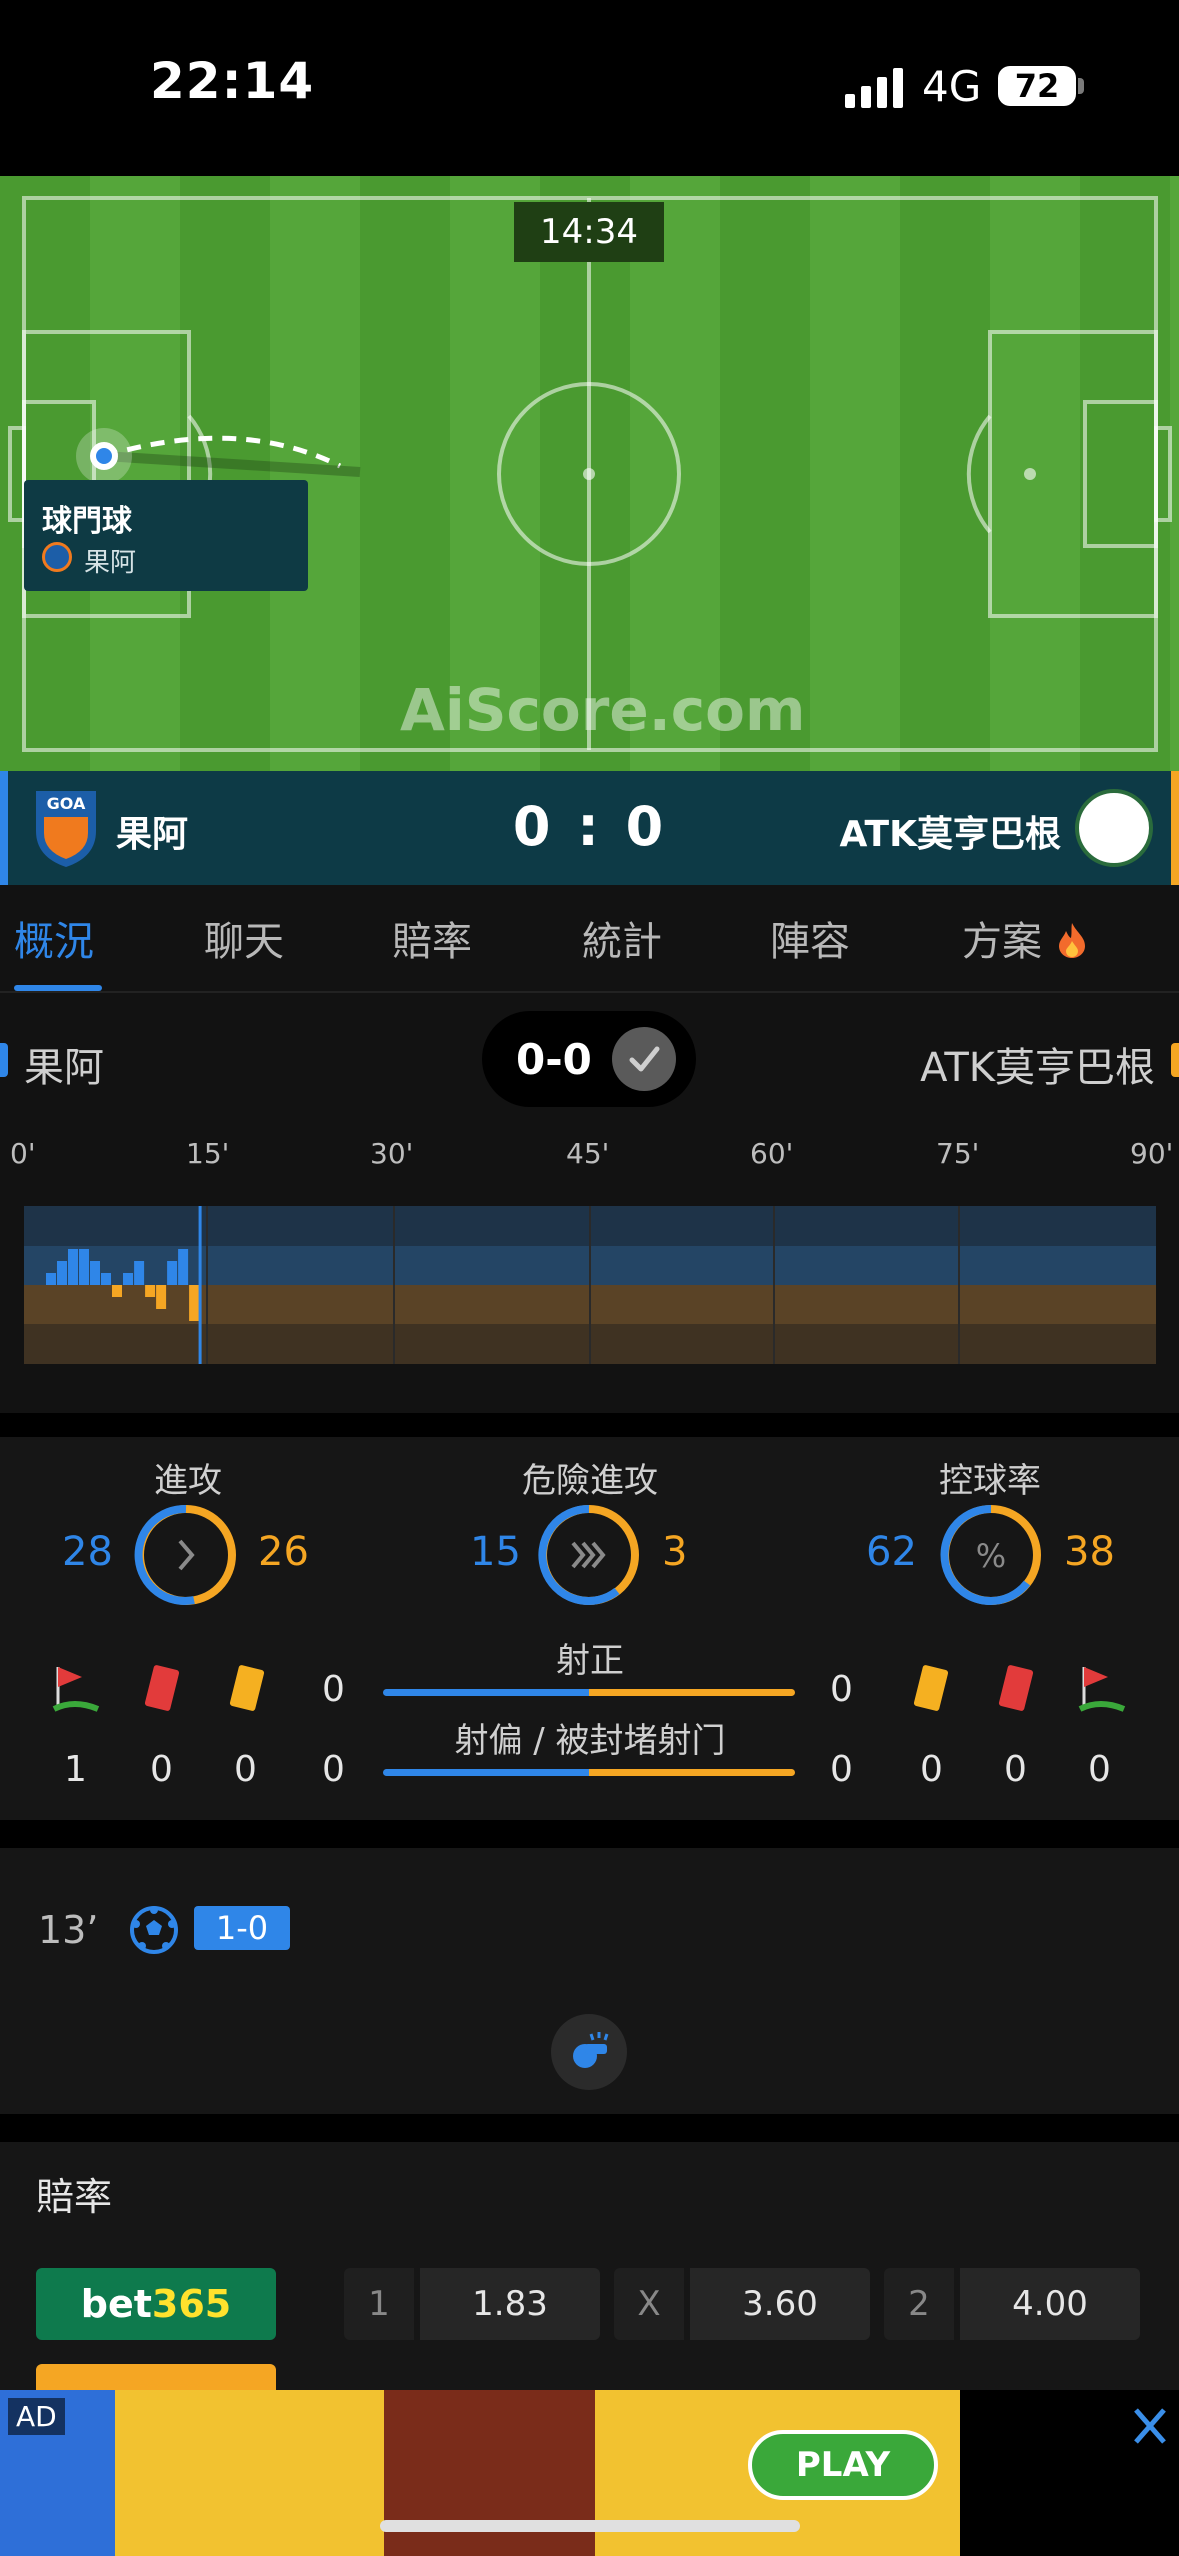  What do you see at coordinates (589, 232) in the screenshot?
I see `match-clock: 14:34` at bounding box center [589, 232].